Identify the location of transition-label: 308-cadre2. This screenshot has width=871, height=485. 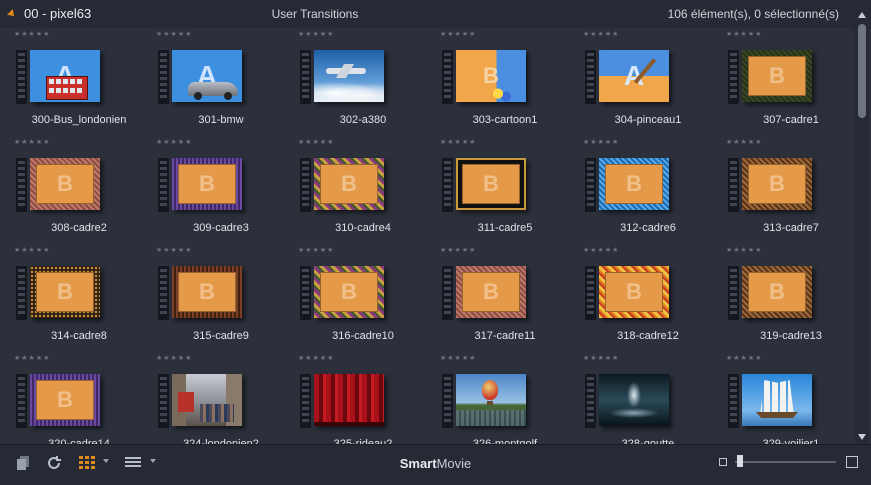
(79, 228).